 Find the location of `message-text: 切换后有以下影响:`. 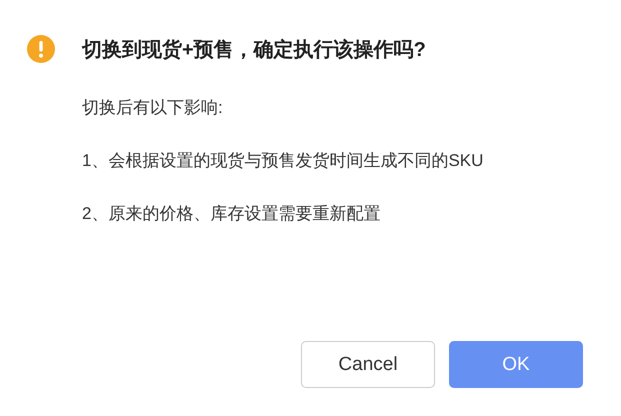

message-text: 切换后有以下影响: is located at coordinates (153, 108).